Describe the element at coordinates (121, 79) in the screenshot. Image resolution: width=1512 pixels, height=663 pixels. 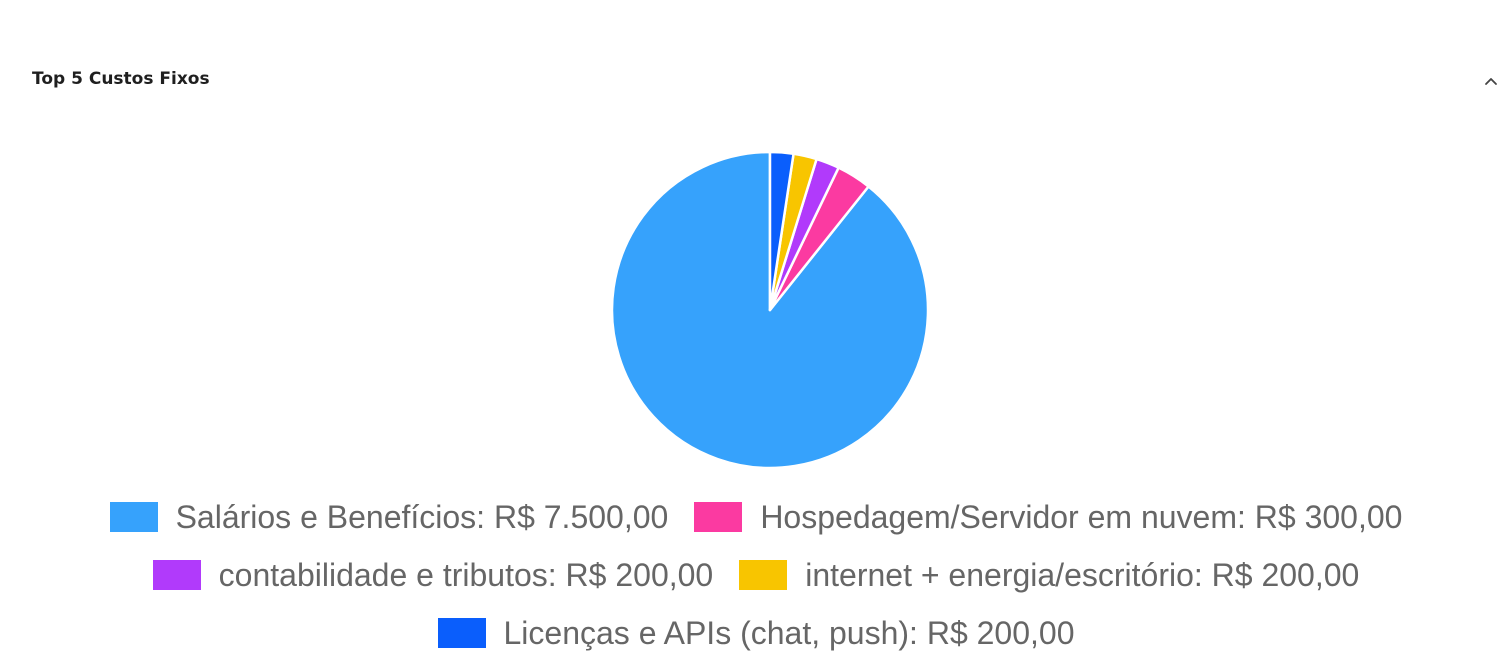
I see `panel-title: Top 5 Custos Fixos` at that location.